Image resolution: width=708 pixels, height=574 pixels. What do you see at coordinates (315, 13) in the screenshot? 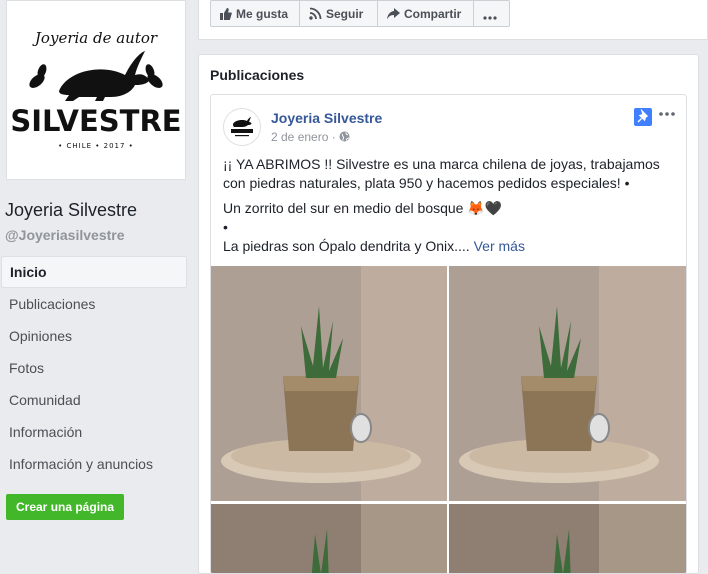
I see `rss-icon` at bounding box center [315, 13].